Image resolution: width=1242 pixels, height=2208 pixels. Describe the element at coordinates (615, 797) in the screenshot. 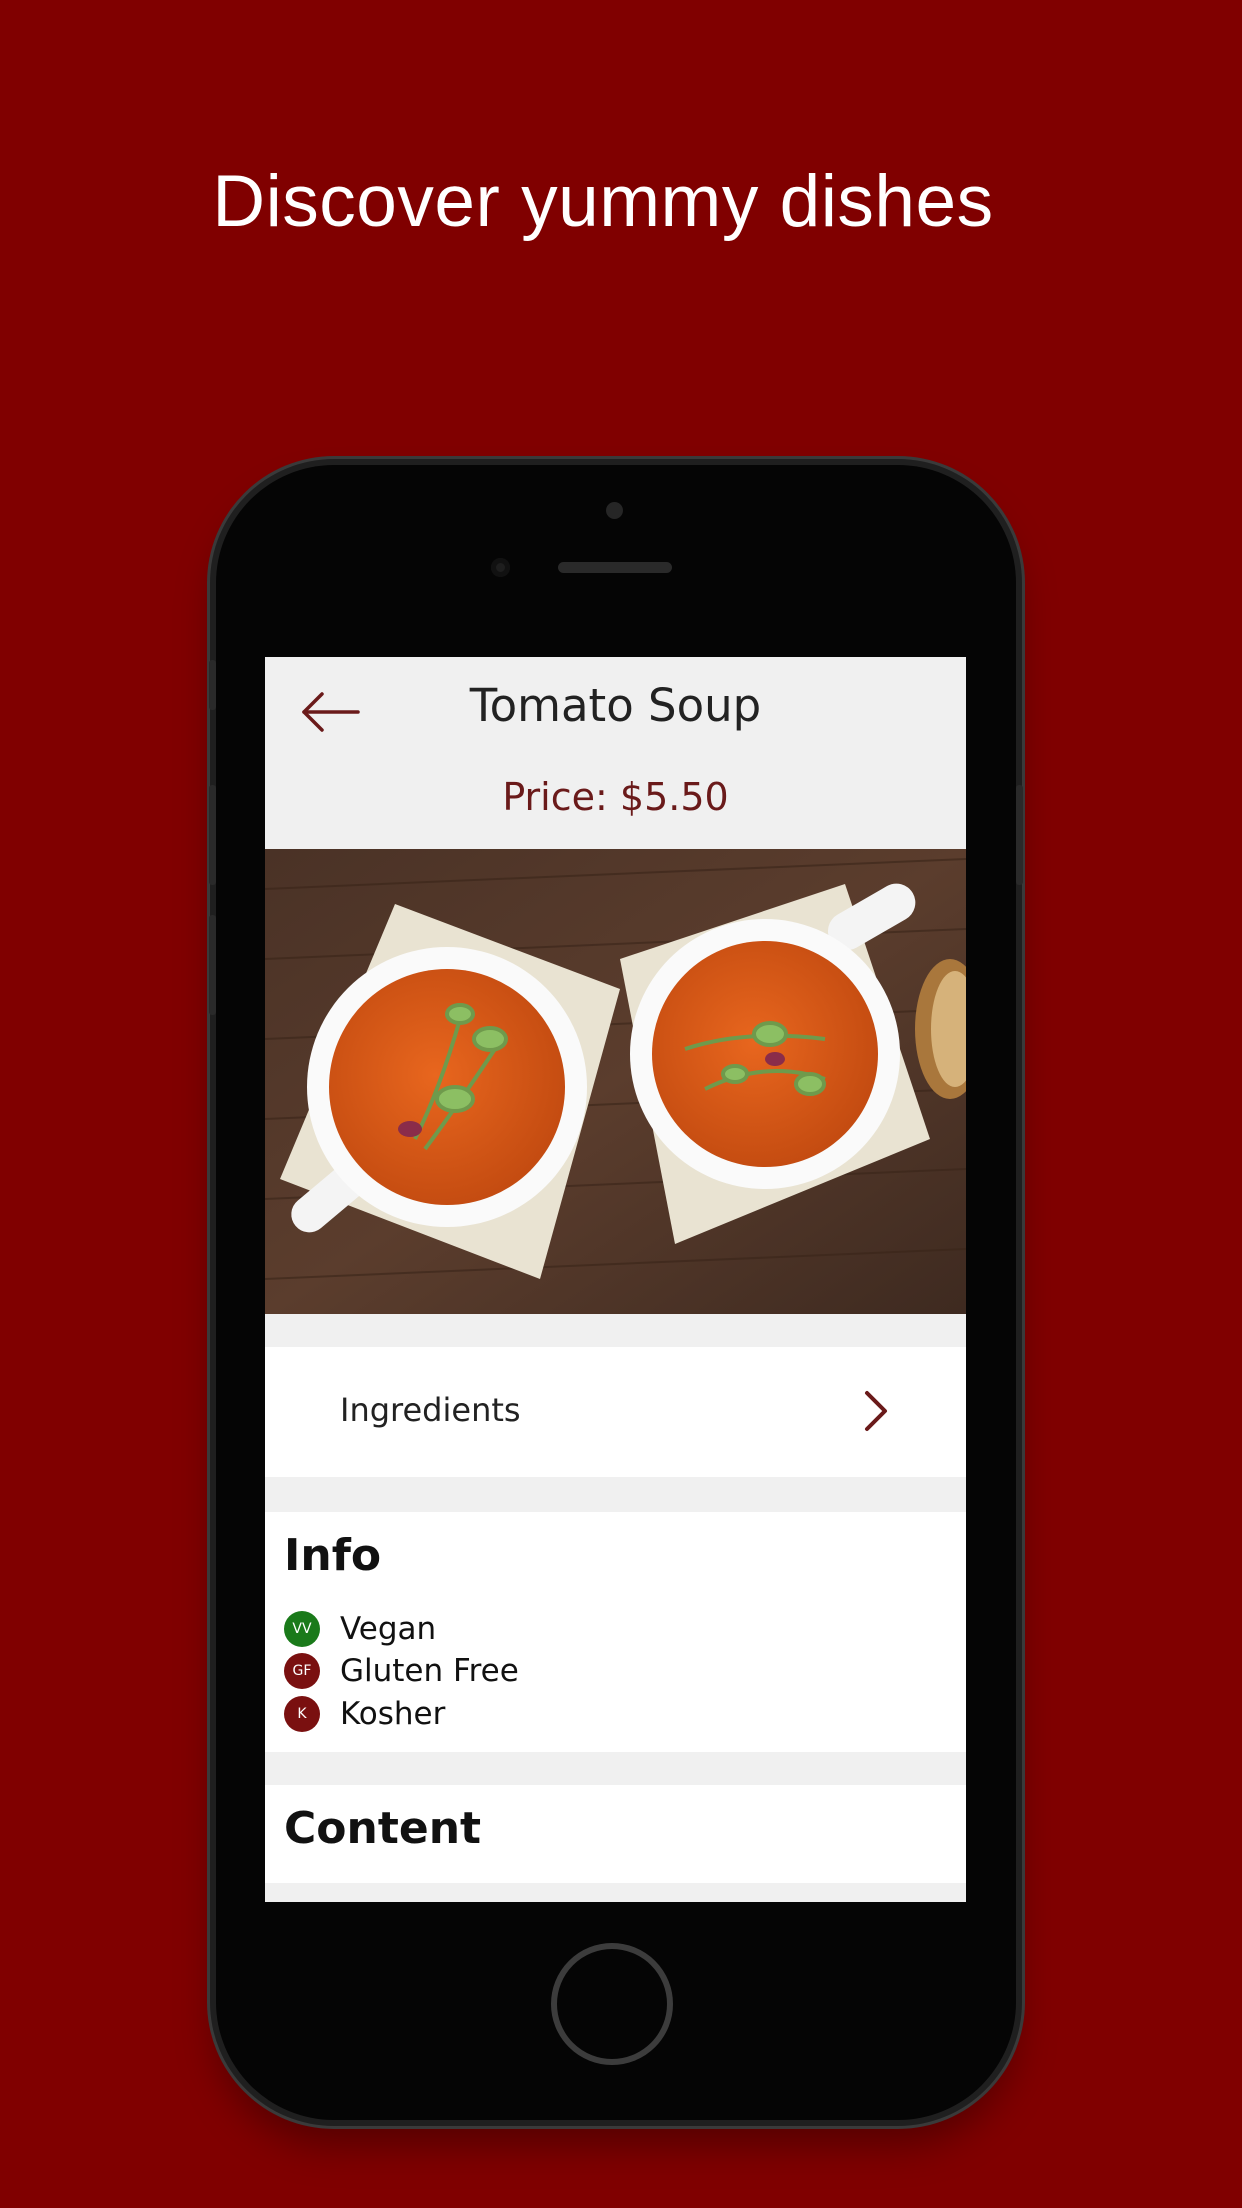

I see `dish-price: Price: $5.50` at that location.